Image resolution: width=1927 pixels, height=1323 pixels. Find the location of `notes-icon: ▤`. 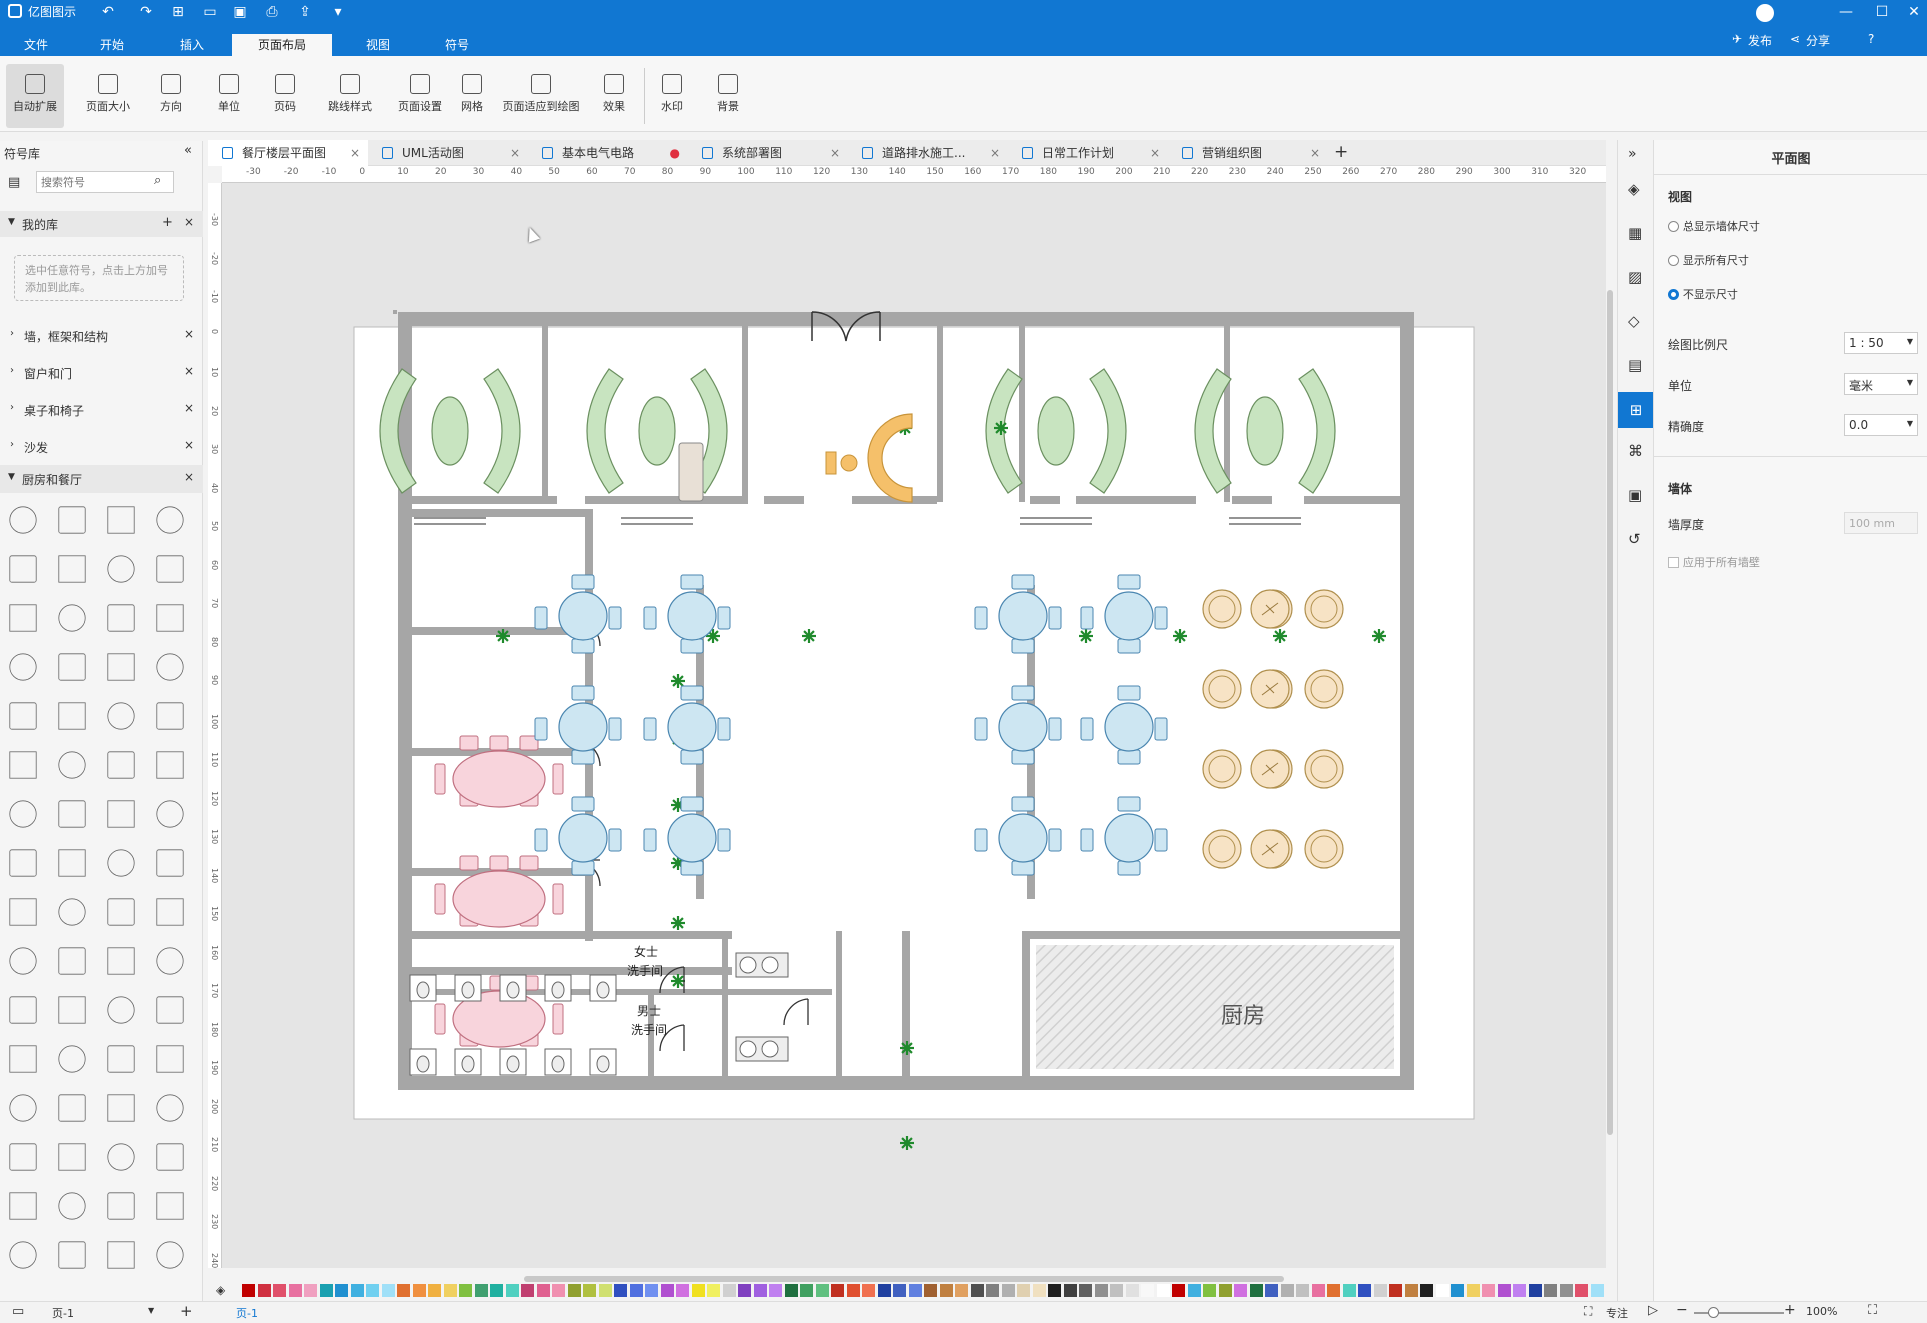

notes-icon: ▤ is located at coordinates (1635, 365).